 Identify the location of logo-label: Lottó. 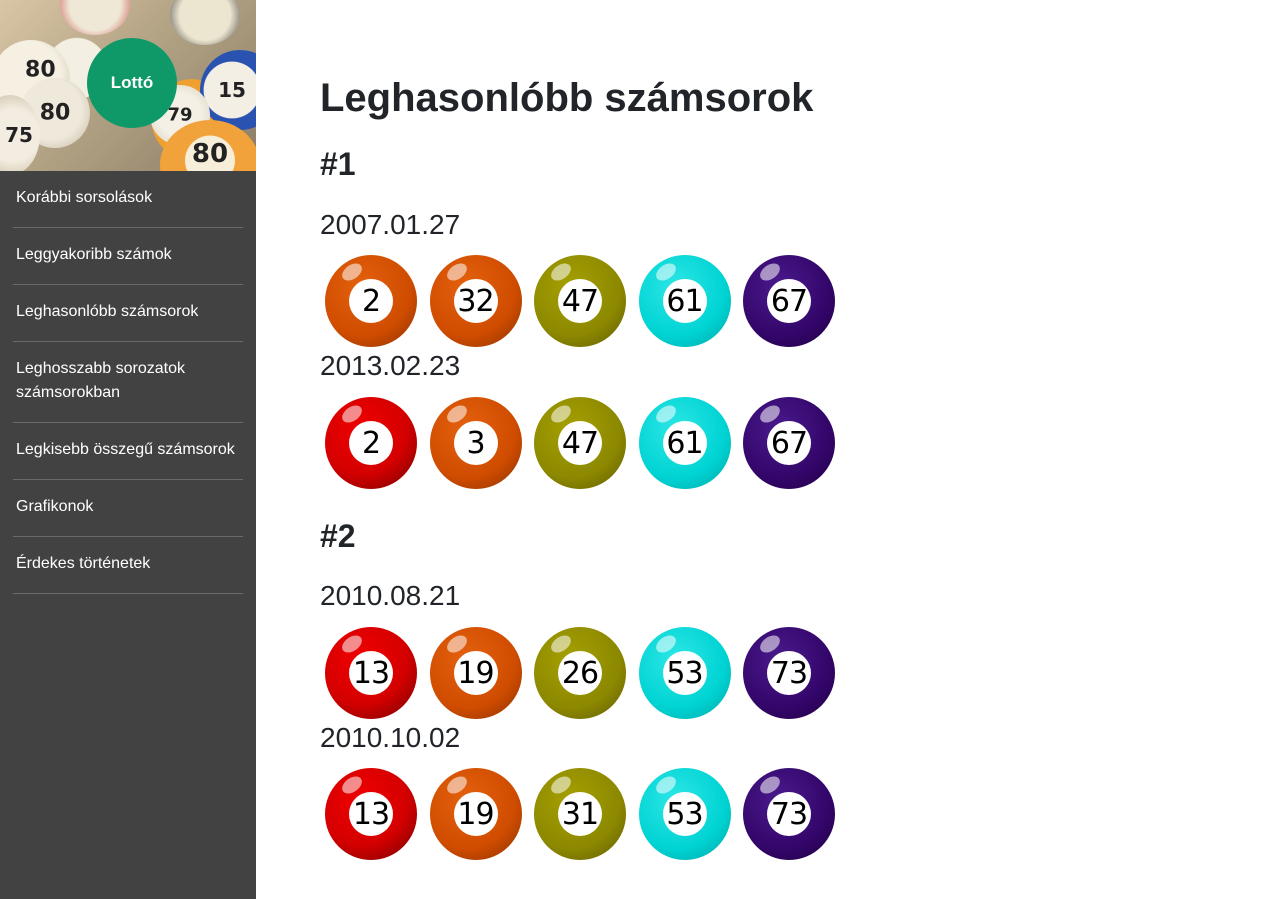
(132, 82).